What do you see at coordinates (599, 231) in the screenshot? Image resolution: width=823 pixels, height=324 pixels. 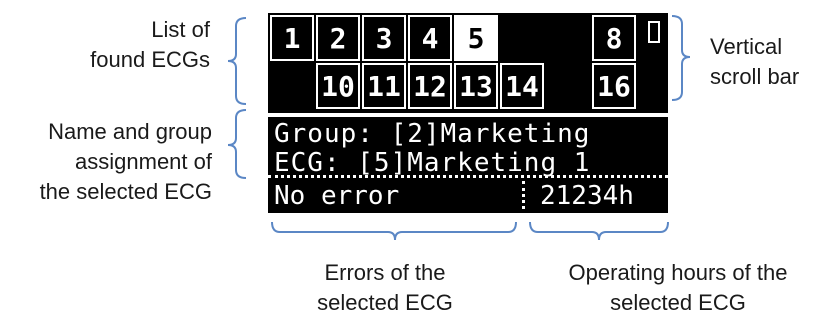 I see `brace-hours` at bounding box center [599, 231].